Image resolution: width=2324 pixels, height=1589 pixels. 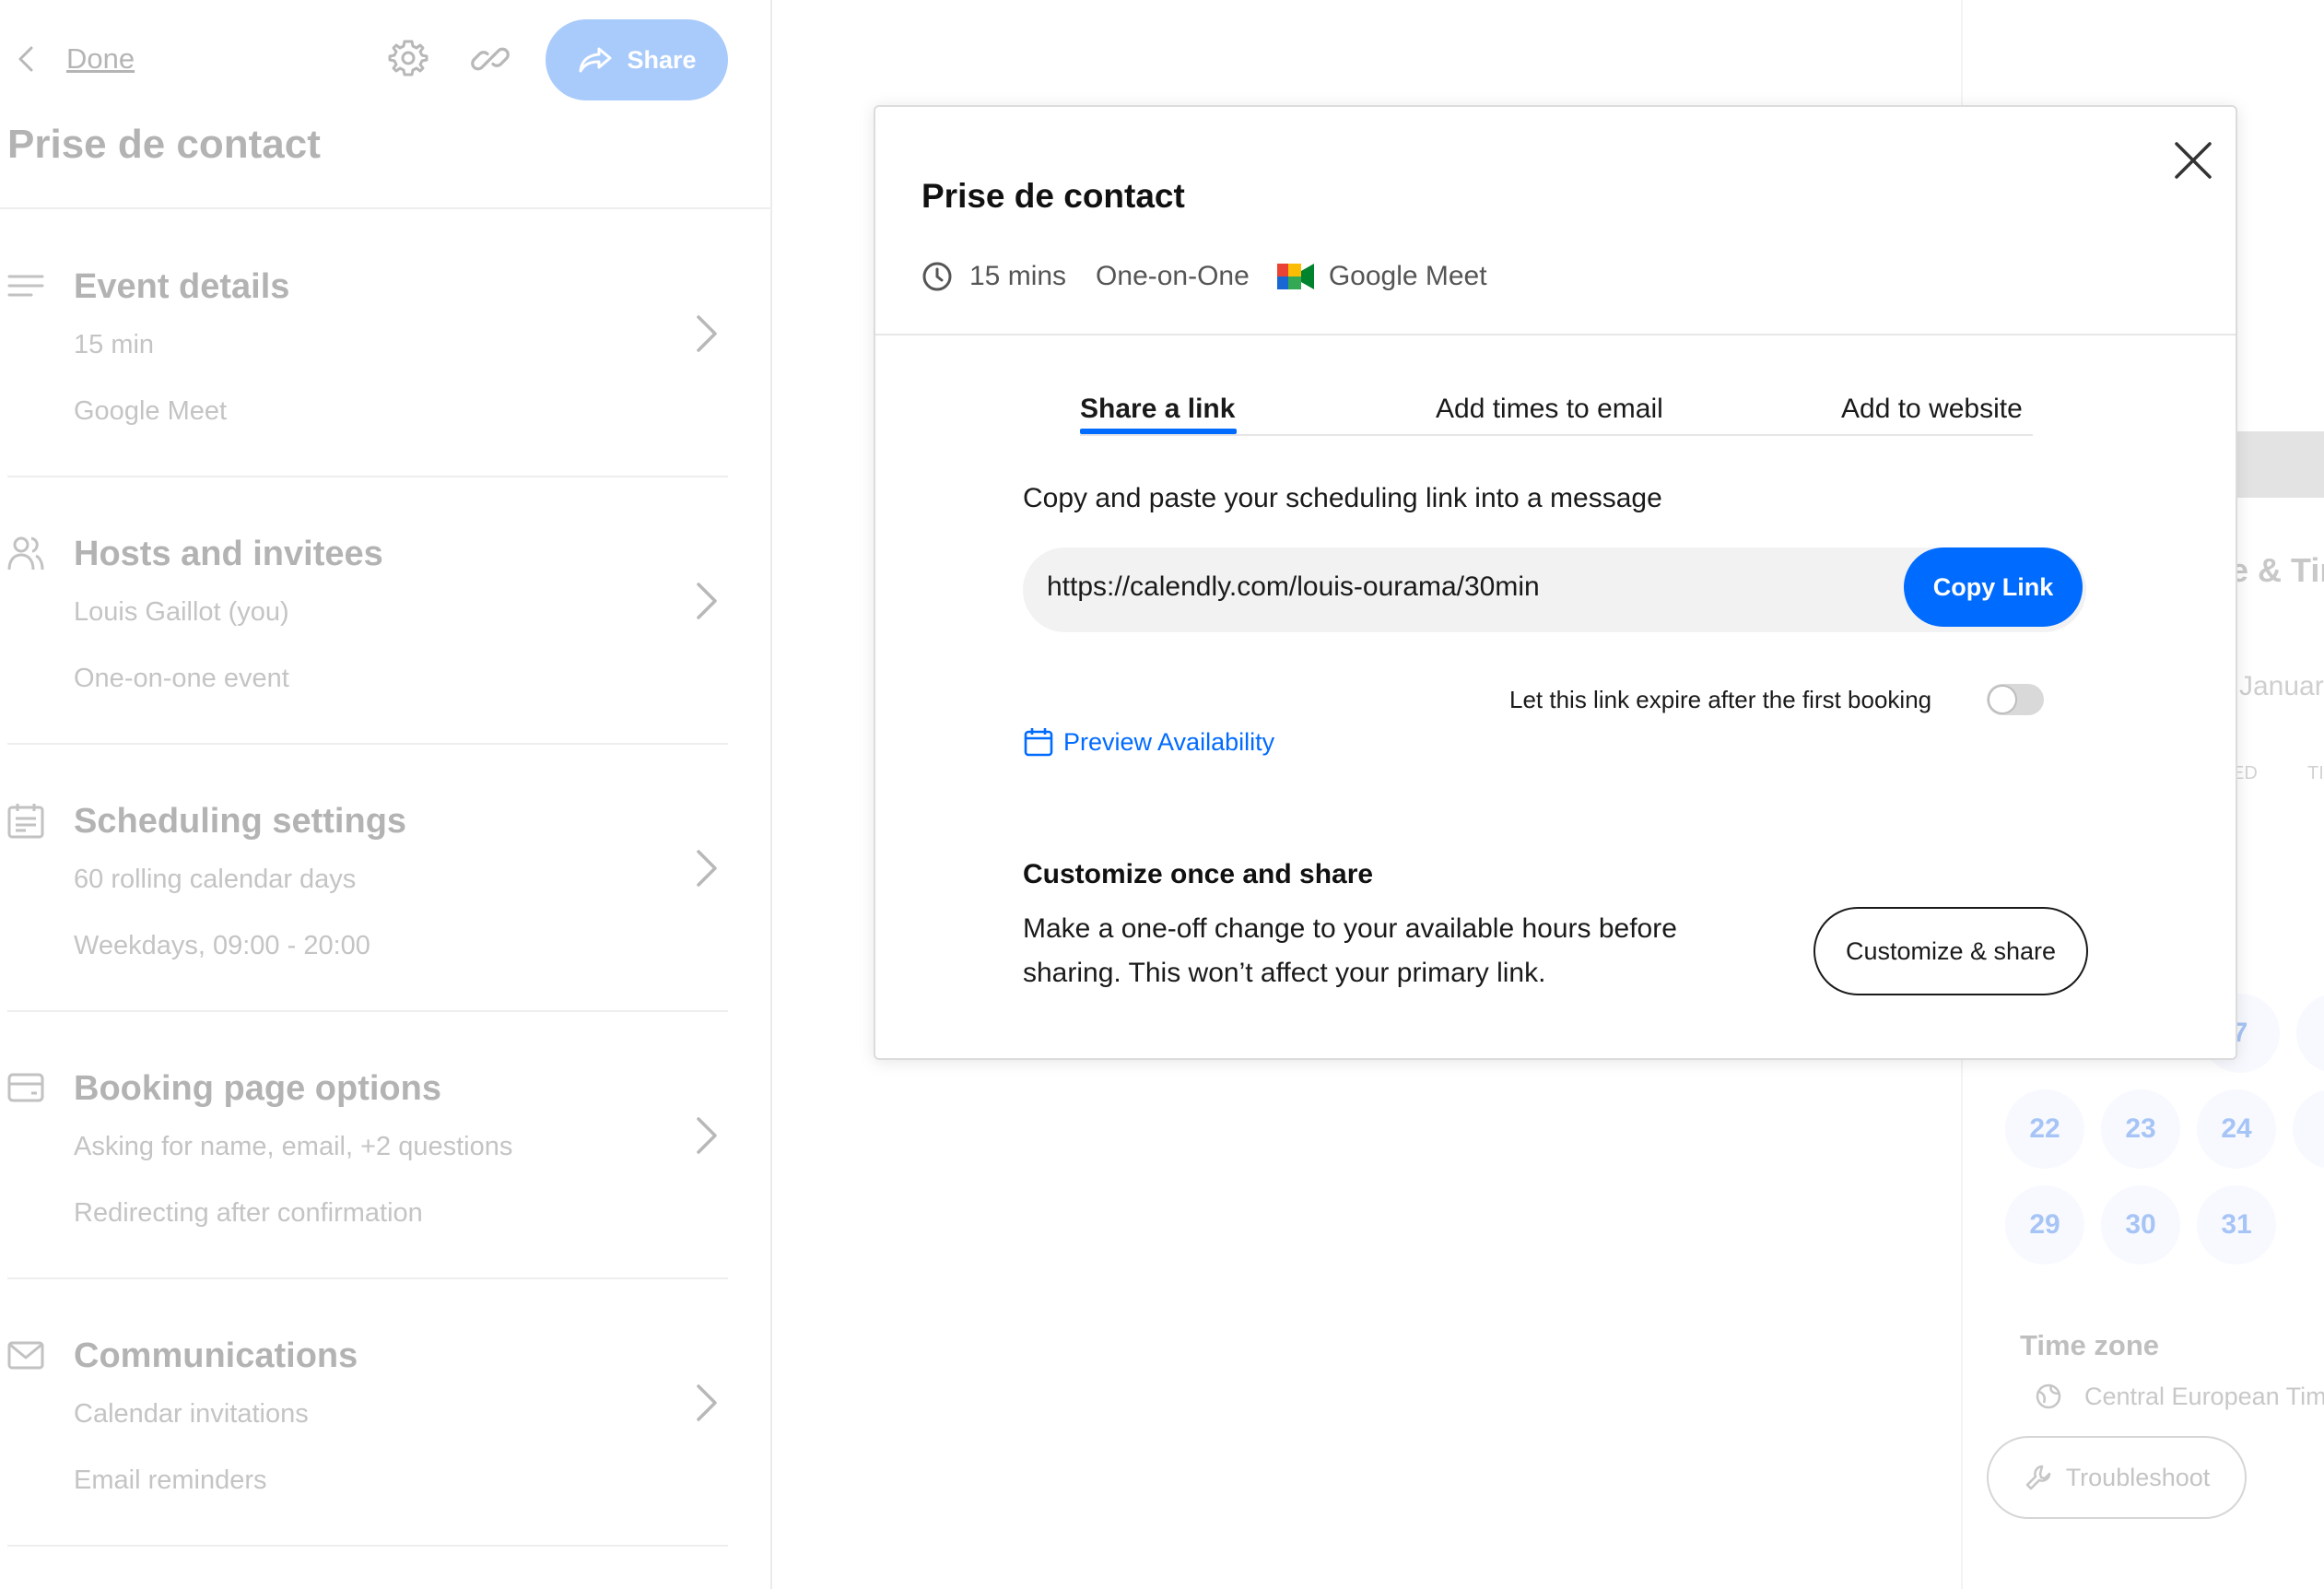 What do you see at coordinates (2002, 700) in the screenshot?
I see `toggle-knob` at bounding box center [2002, 700].